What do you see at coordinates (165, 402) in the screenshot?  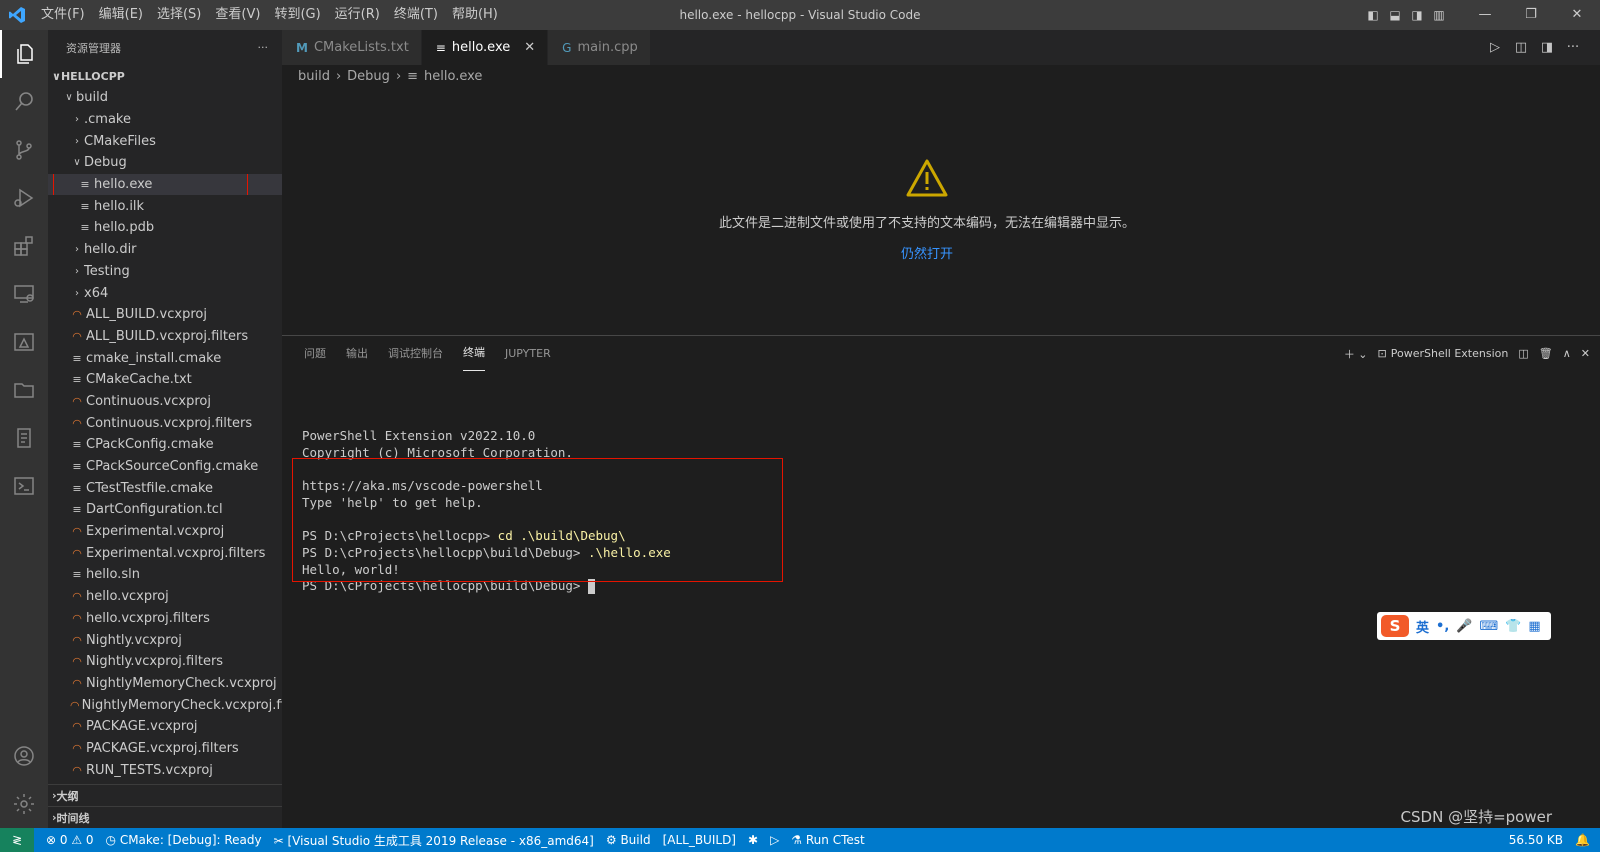 I see `tree-item: ◠ Continuous.vcxproj` at bounding box center [165, 402].